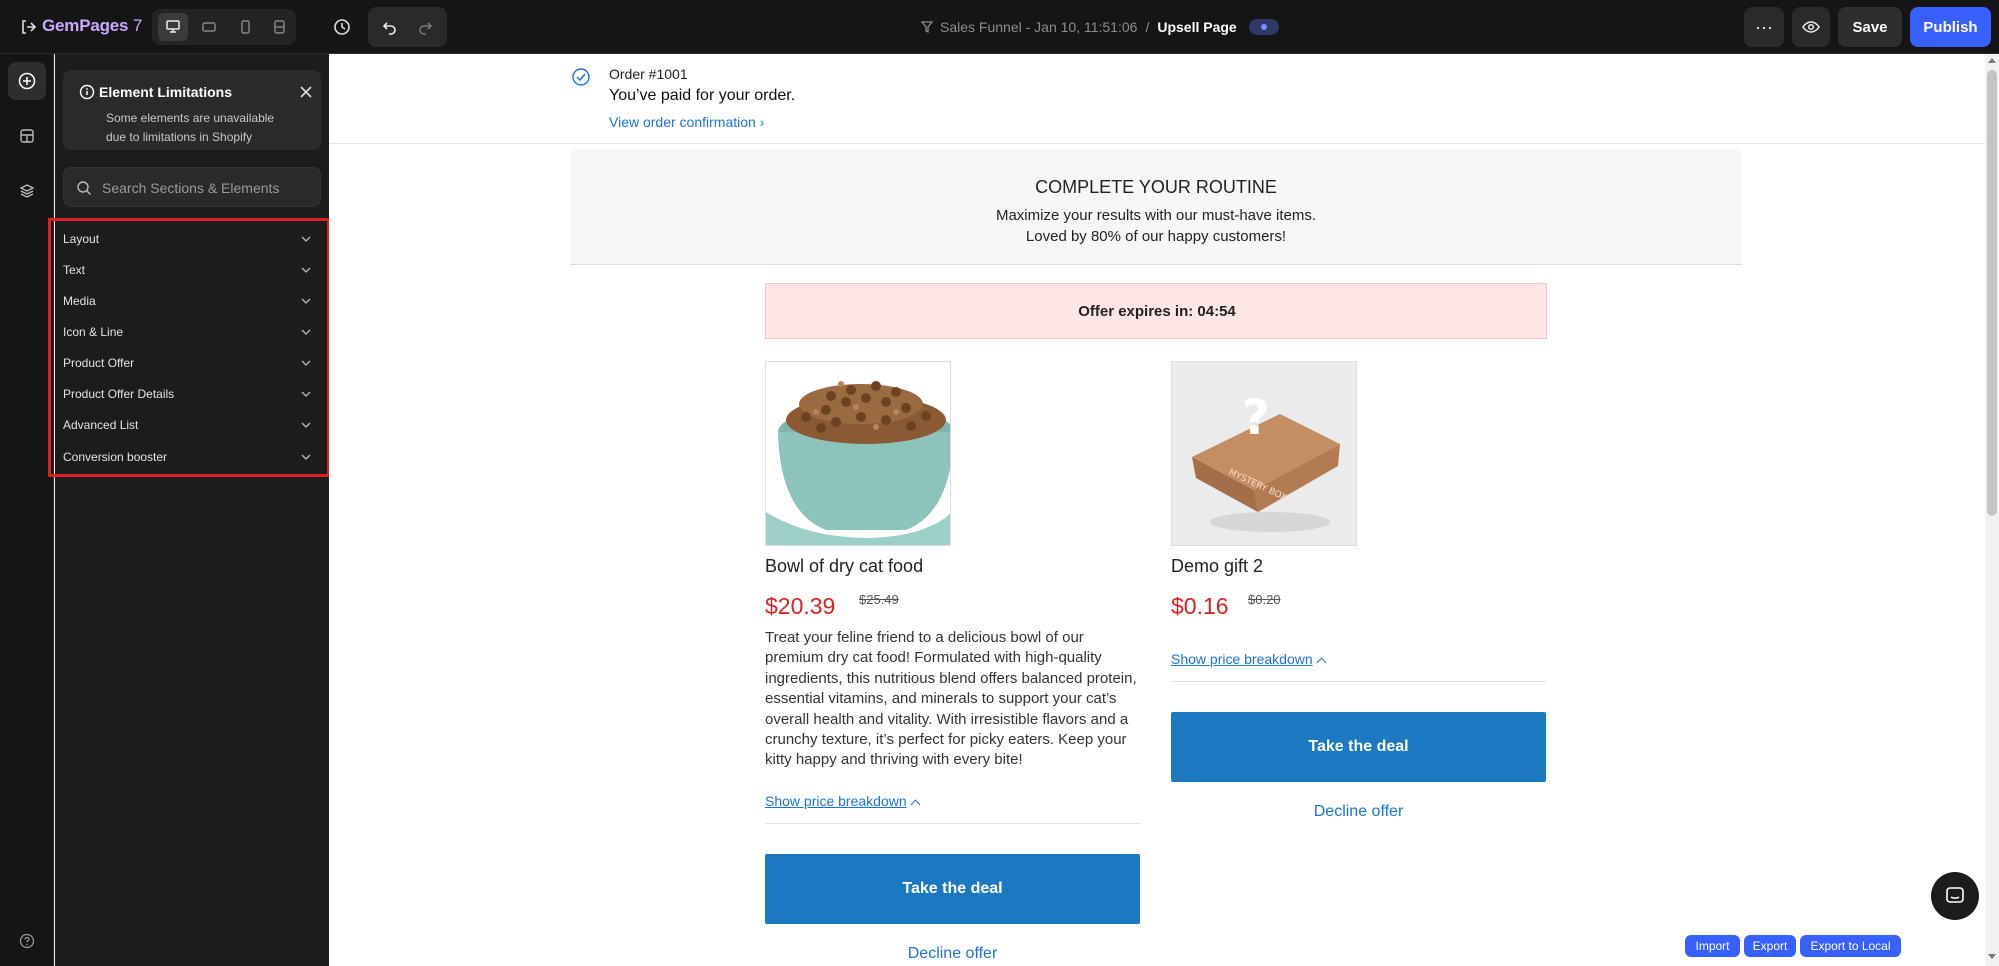 The height and width of the screenshot is (966, 1999). What do you see at coordinates (1156, 187) in the screenshot?
I see `routine-heading: COMPLETE YOUR ROUTINE` at bounding box center [1156, 187].